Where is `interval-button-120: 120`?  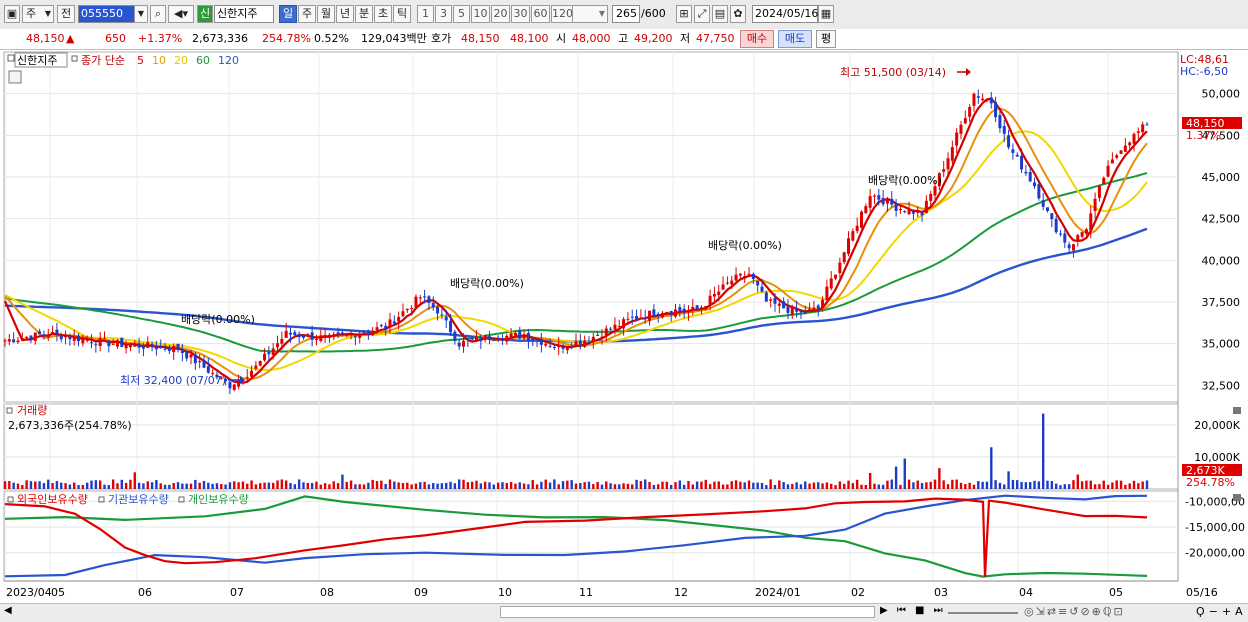 interval-button-120: 120 is located at coordinates (562, 14).